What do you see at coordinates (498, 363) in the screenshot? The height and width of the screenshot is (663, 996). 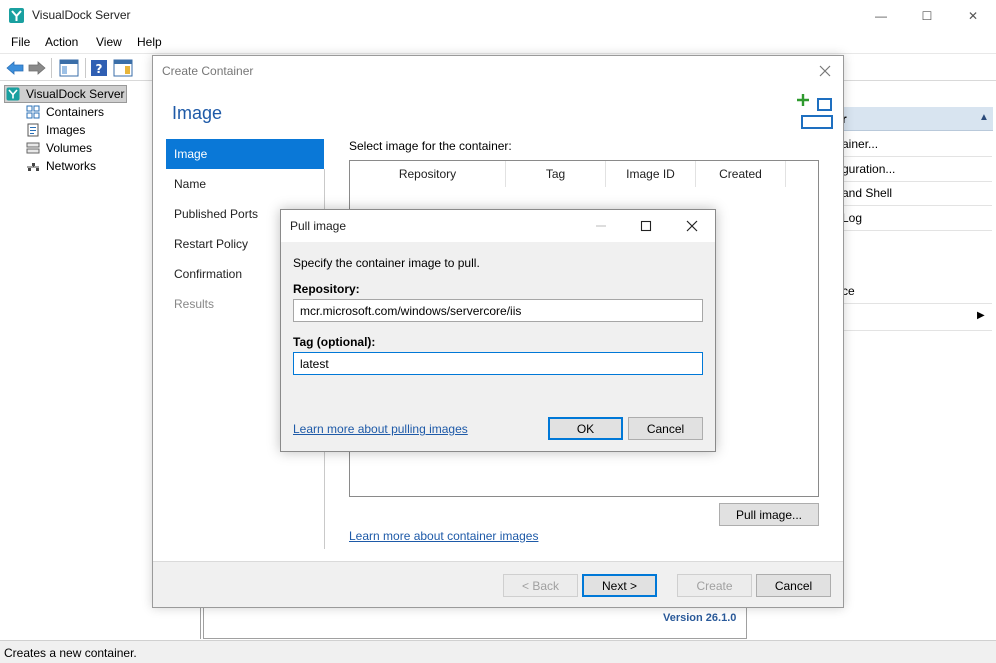 I see `tag-input` at bounding box center [498, 363].